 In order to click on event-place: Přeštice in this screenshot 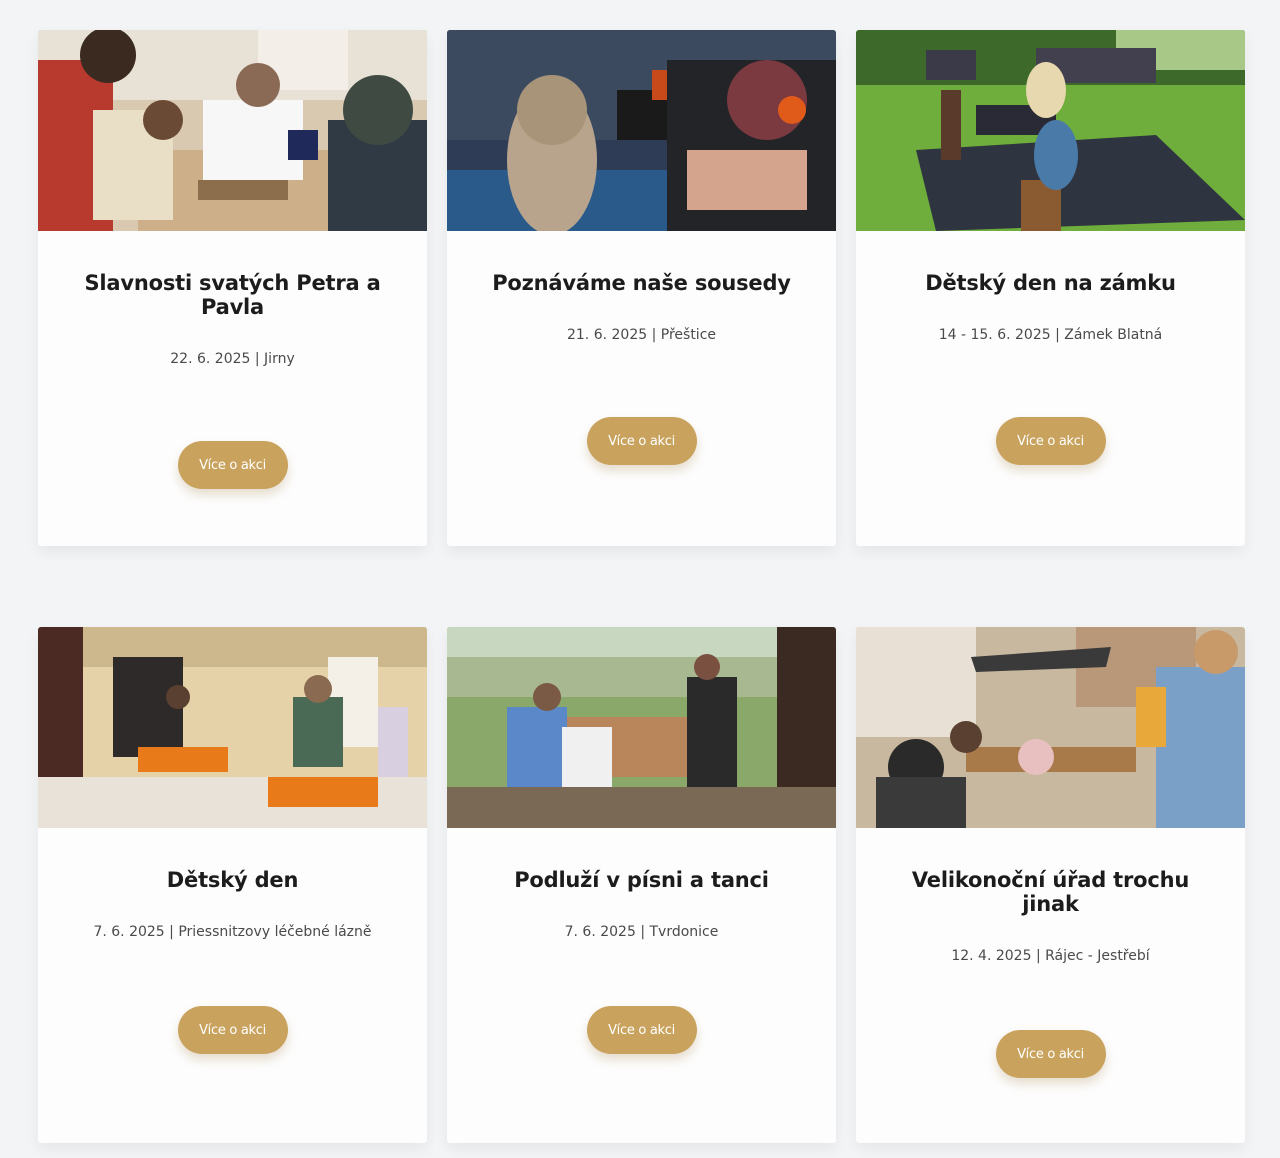, I will do `click(688, 335)`.